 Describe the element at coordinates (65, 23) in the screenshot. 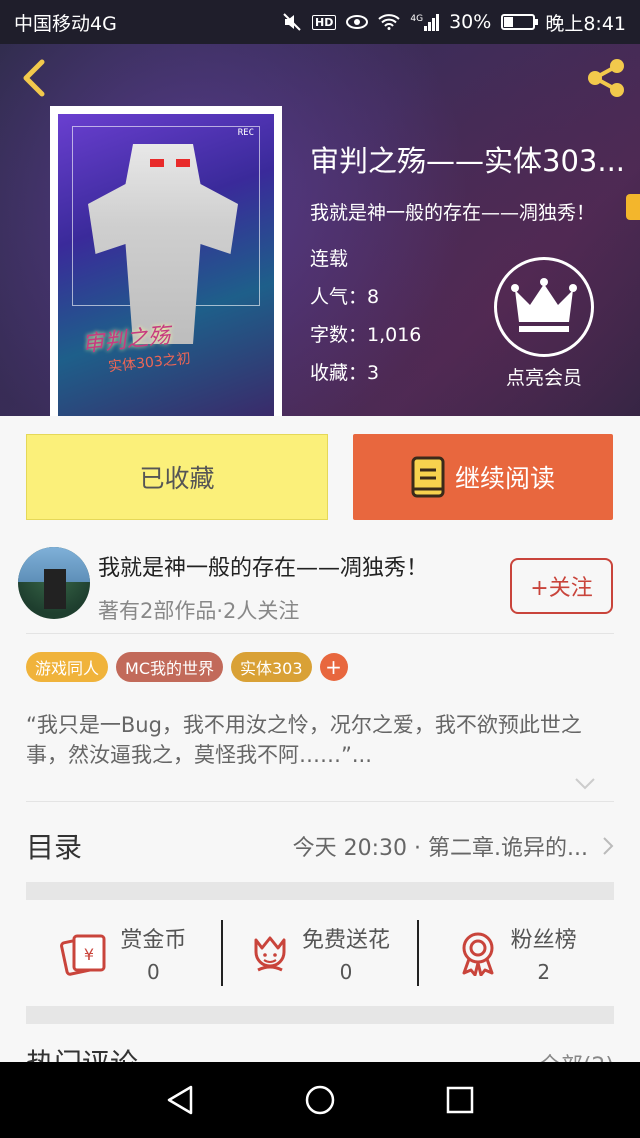

I see `carrier-label: 中国移动4G` at that location.